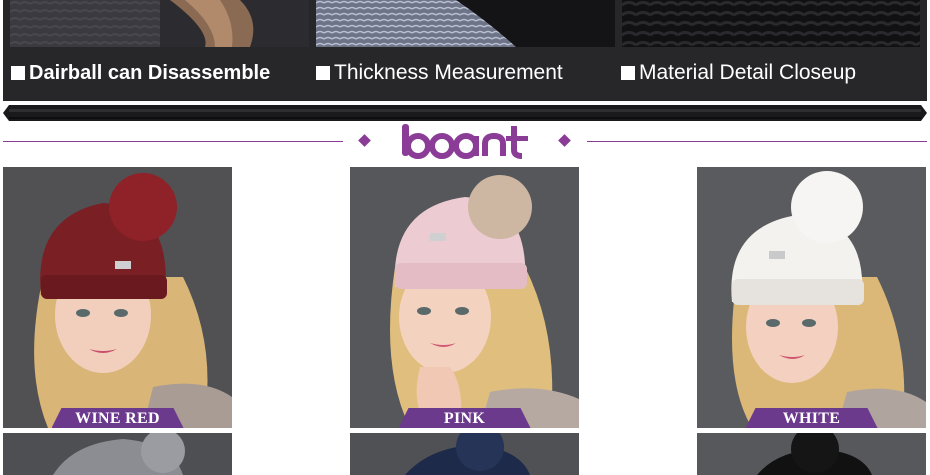 This screenshot has width=930, height=475. What do you see at coordinates (150, 73) in the screenshot?
I see `caption-text: Dairball can Disassemble` at bounding box center [150, 73].